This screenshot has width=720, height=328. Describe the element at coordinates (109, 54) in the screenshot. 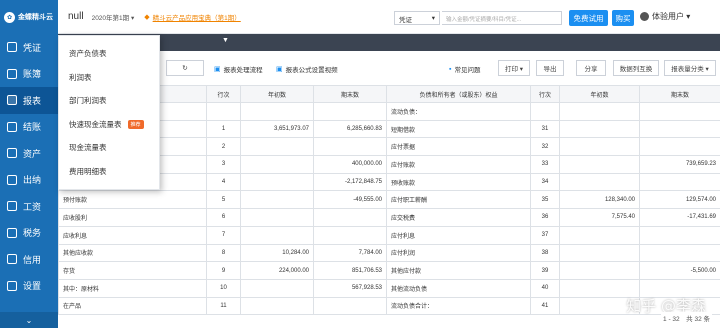

I see `menu-item: 资产负债表` at that location.